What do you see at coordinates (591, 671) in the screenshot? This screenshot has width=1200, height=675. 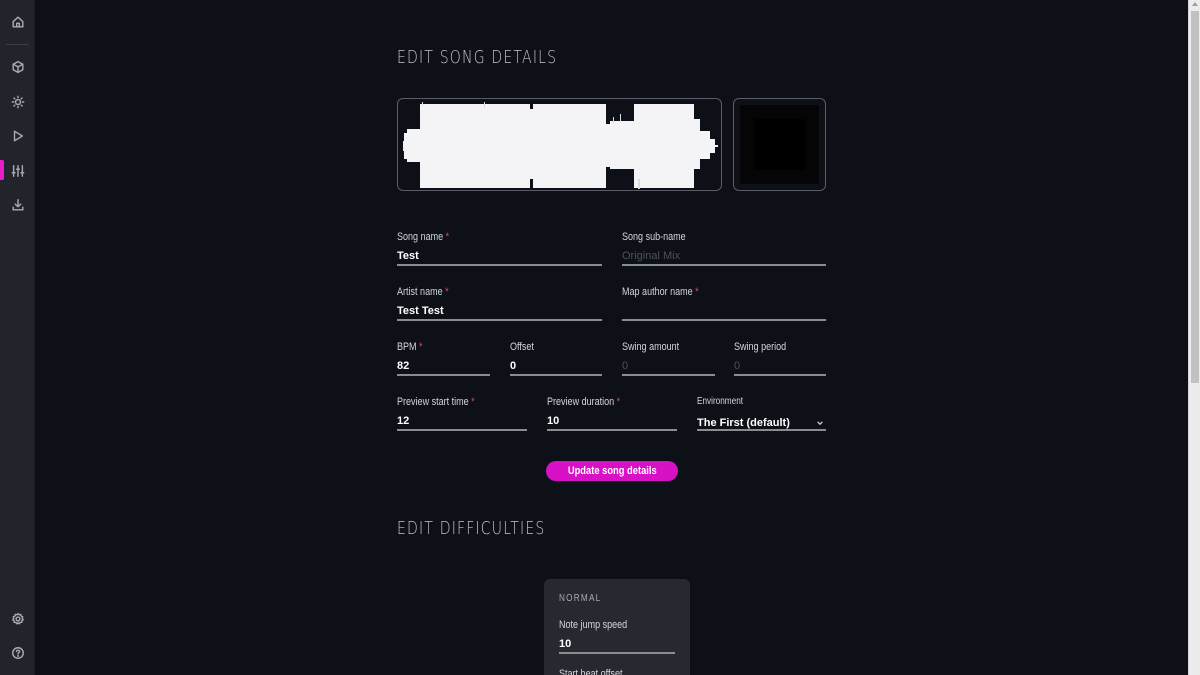 I see `start-beat-offset-label: Start beat offset` at bounding box center [591, 671].